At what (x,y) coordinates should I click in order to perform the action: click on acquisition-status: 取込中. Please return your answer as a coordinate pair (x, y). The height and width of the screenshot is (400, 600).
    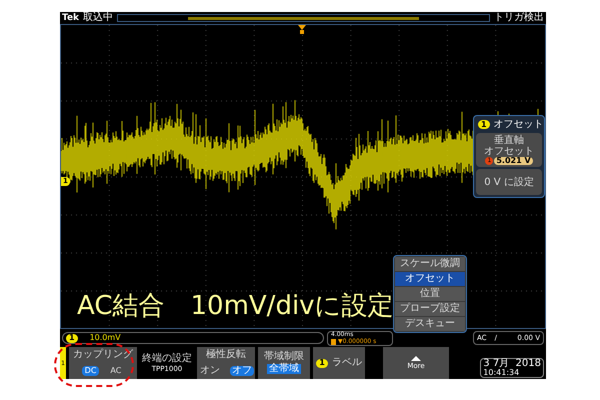
    Looking at the image, I should click on (98, 18).